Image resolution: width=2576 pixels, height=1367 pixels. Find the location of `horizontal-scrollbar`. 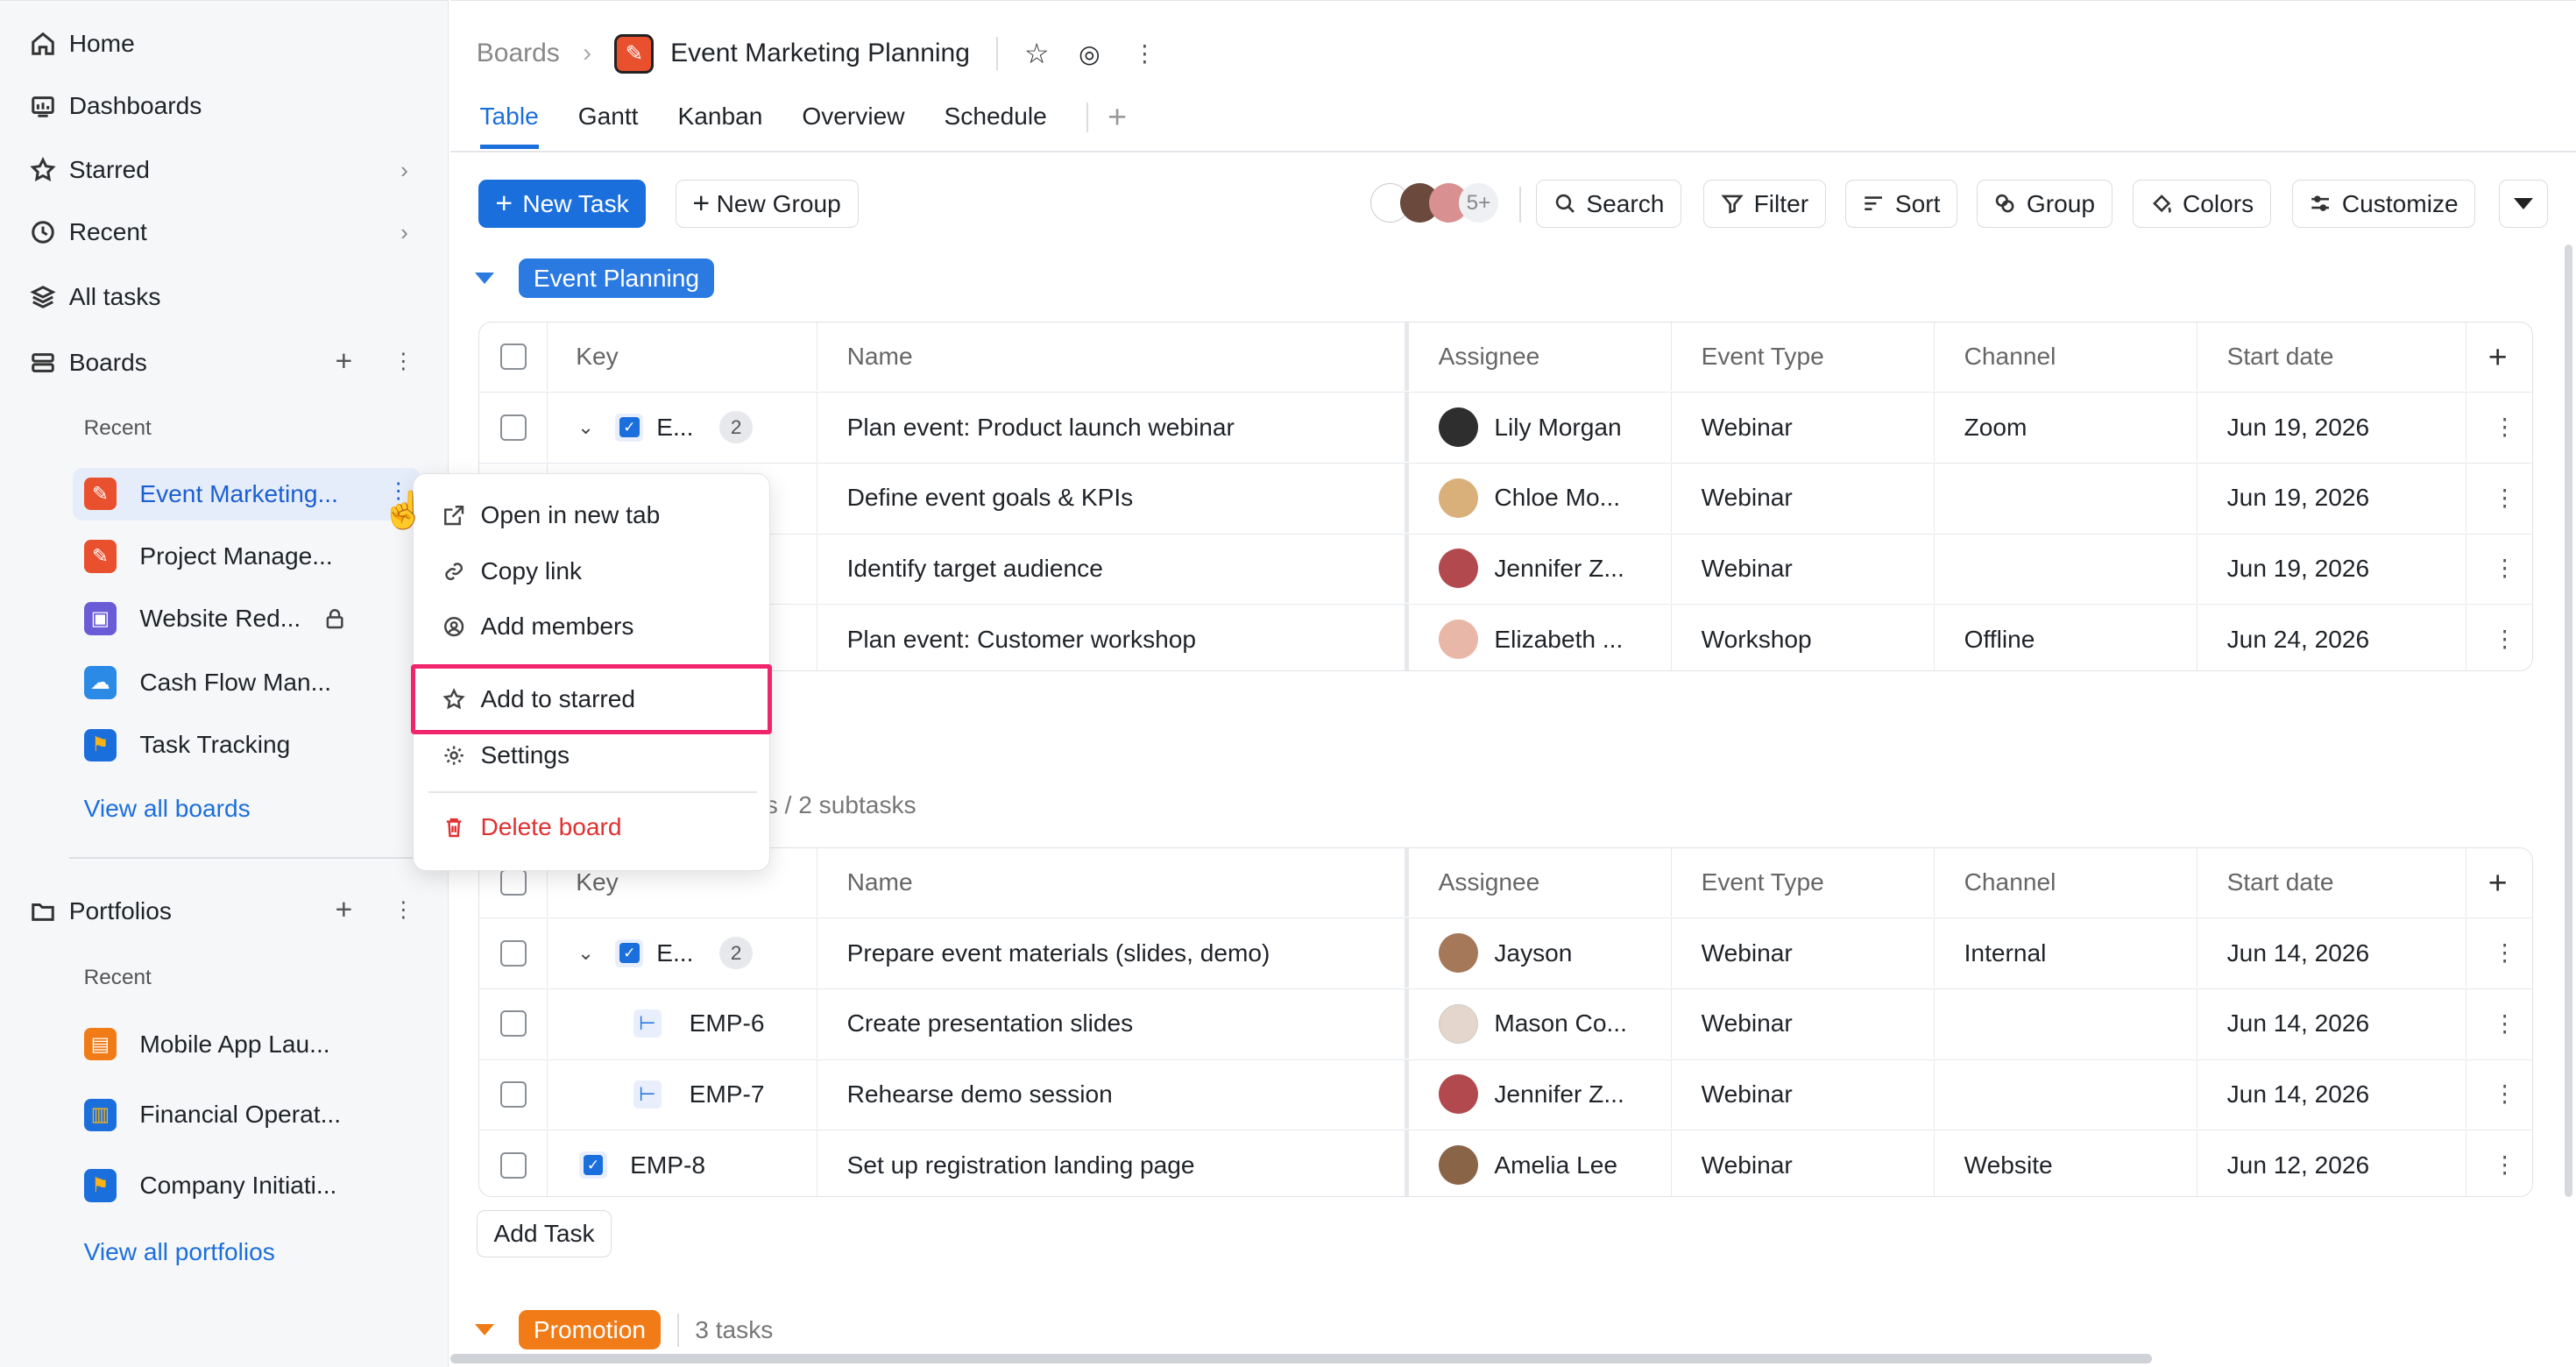

horizontal-scrollbar is located at coordinates (1301, 1359).